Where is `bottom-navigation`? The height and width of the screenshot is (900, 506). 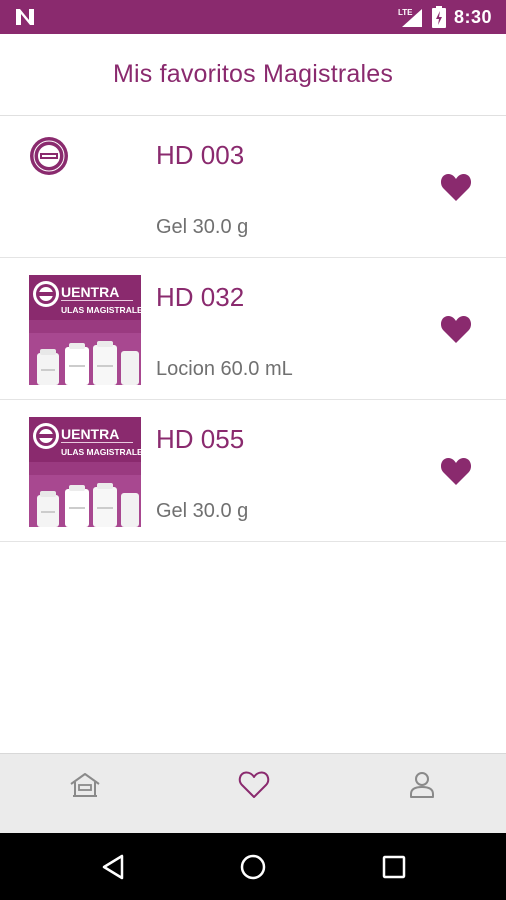
bottom-navigation is located at coordinates (253, 793).